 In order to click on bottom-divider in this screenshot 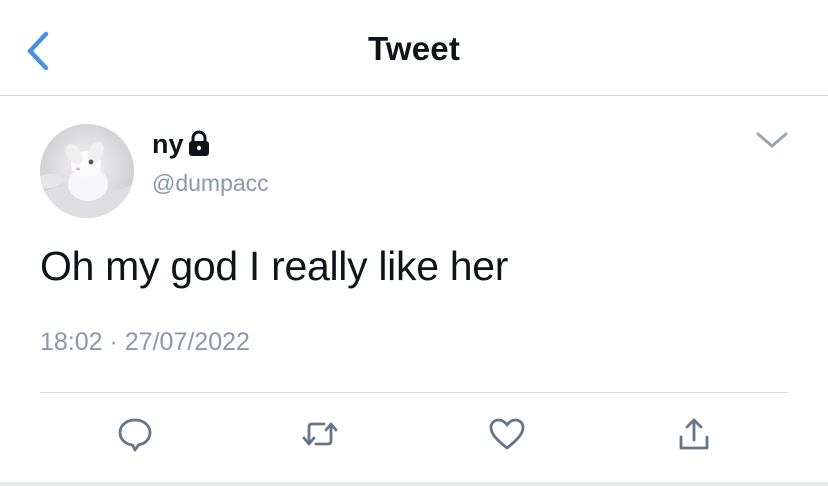, I will do `click(414, 484)`.